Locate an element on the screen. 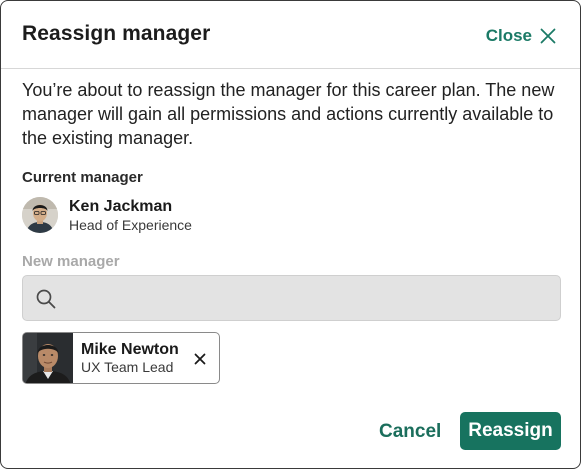 Image resolution: width=581 pixels, height=469 pixels. cancel-button: Cancel is located at coordinates (410, 432).